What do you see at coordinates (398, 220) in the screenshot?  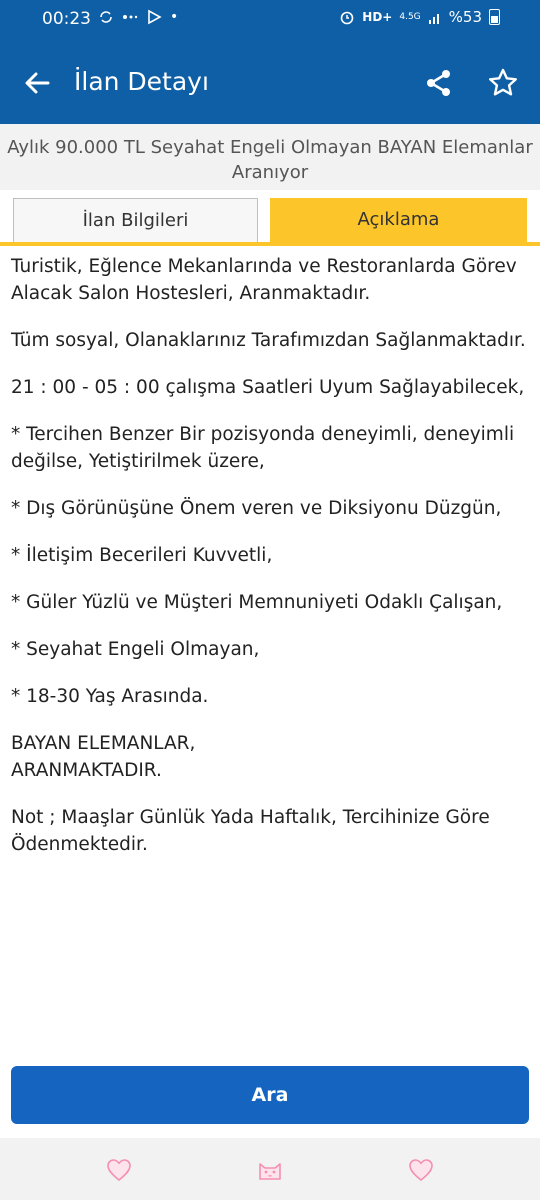 I see `tab-aciklama: Açıklama` at bounding box center [398, 220].